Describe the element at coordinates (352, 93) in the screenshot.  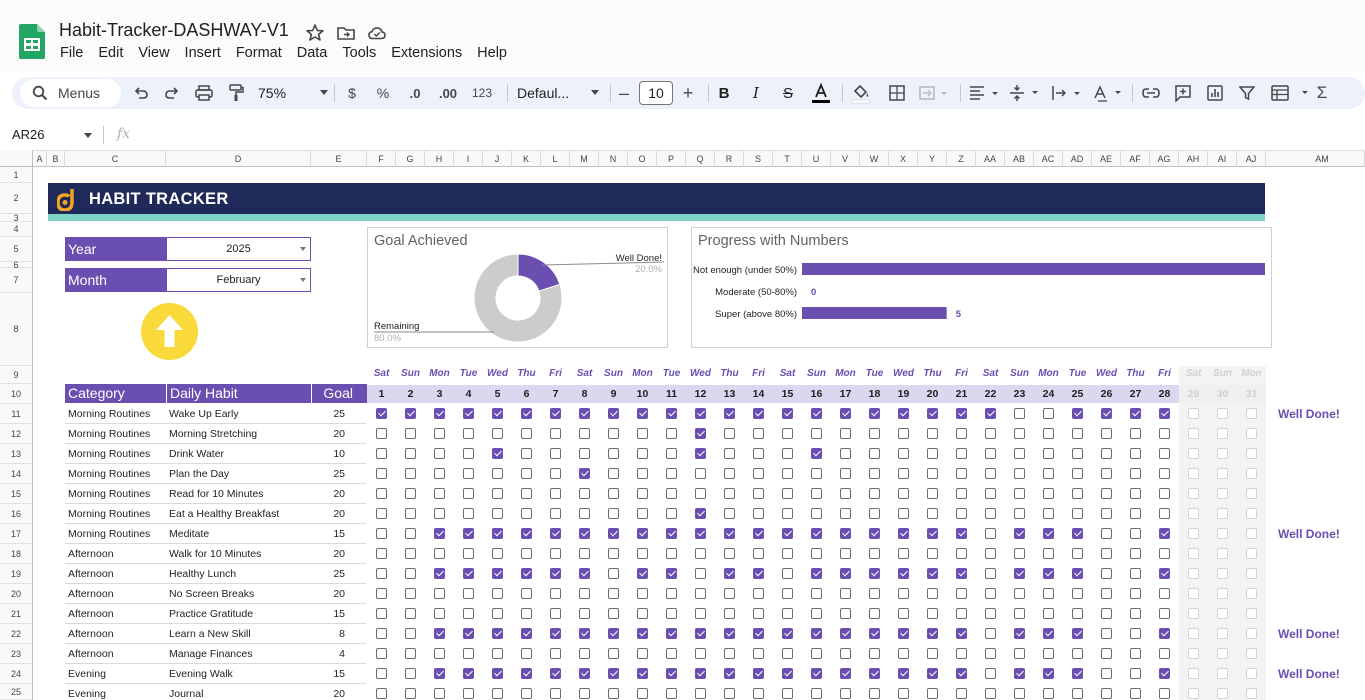
I see `currency-format-button: $` at that location.